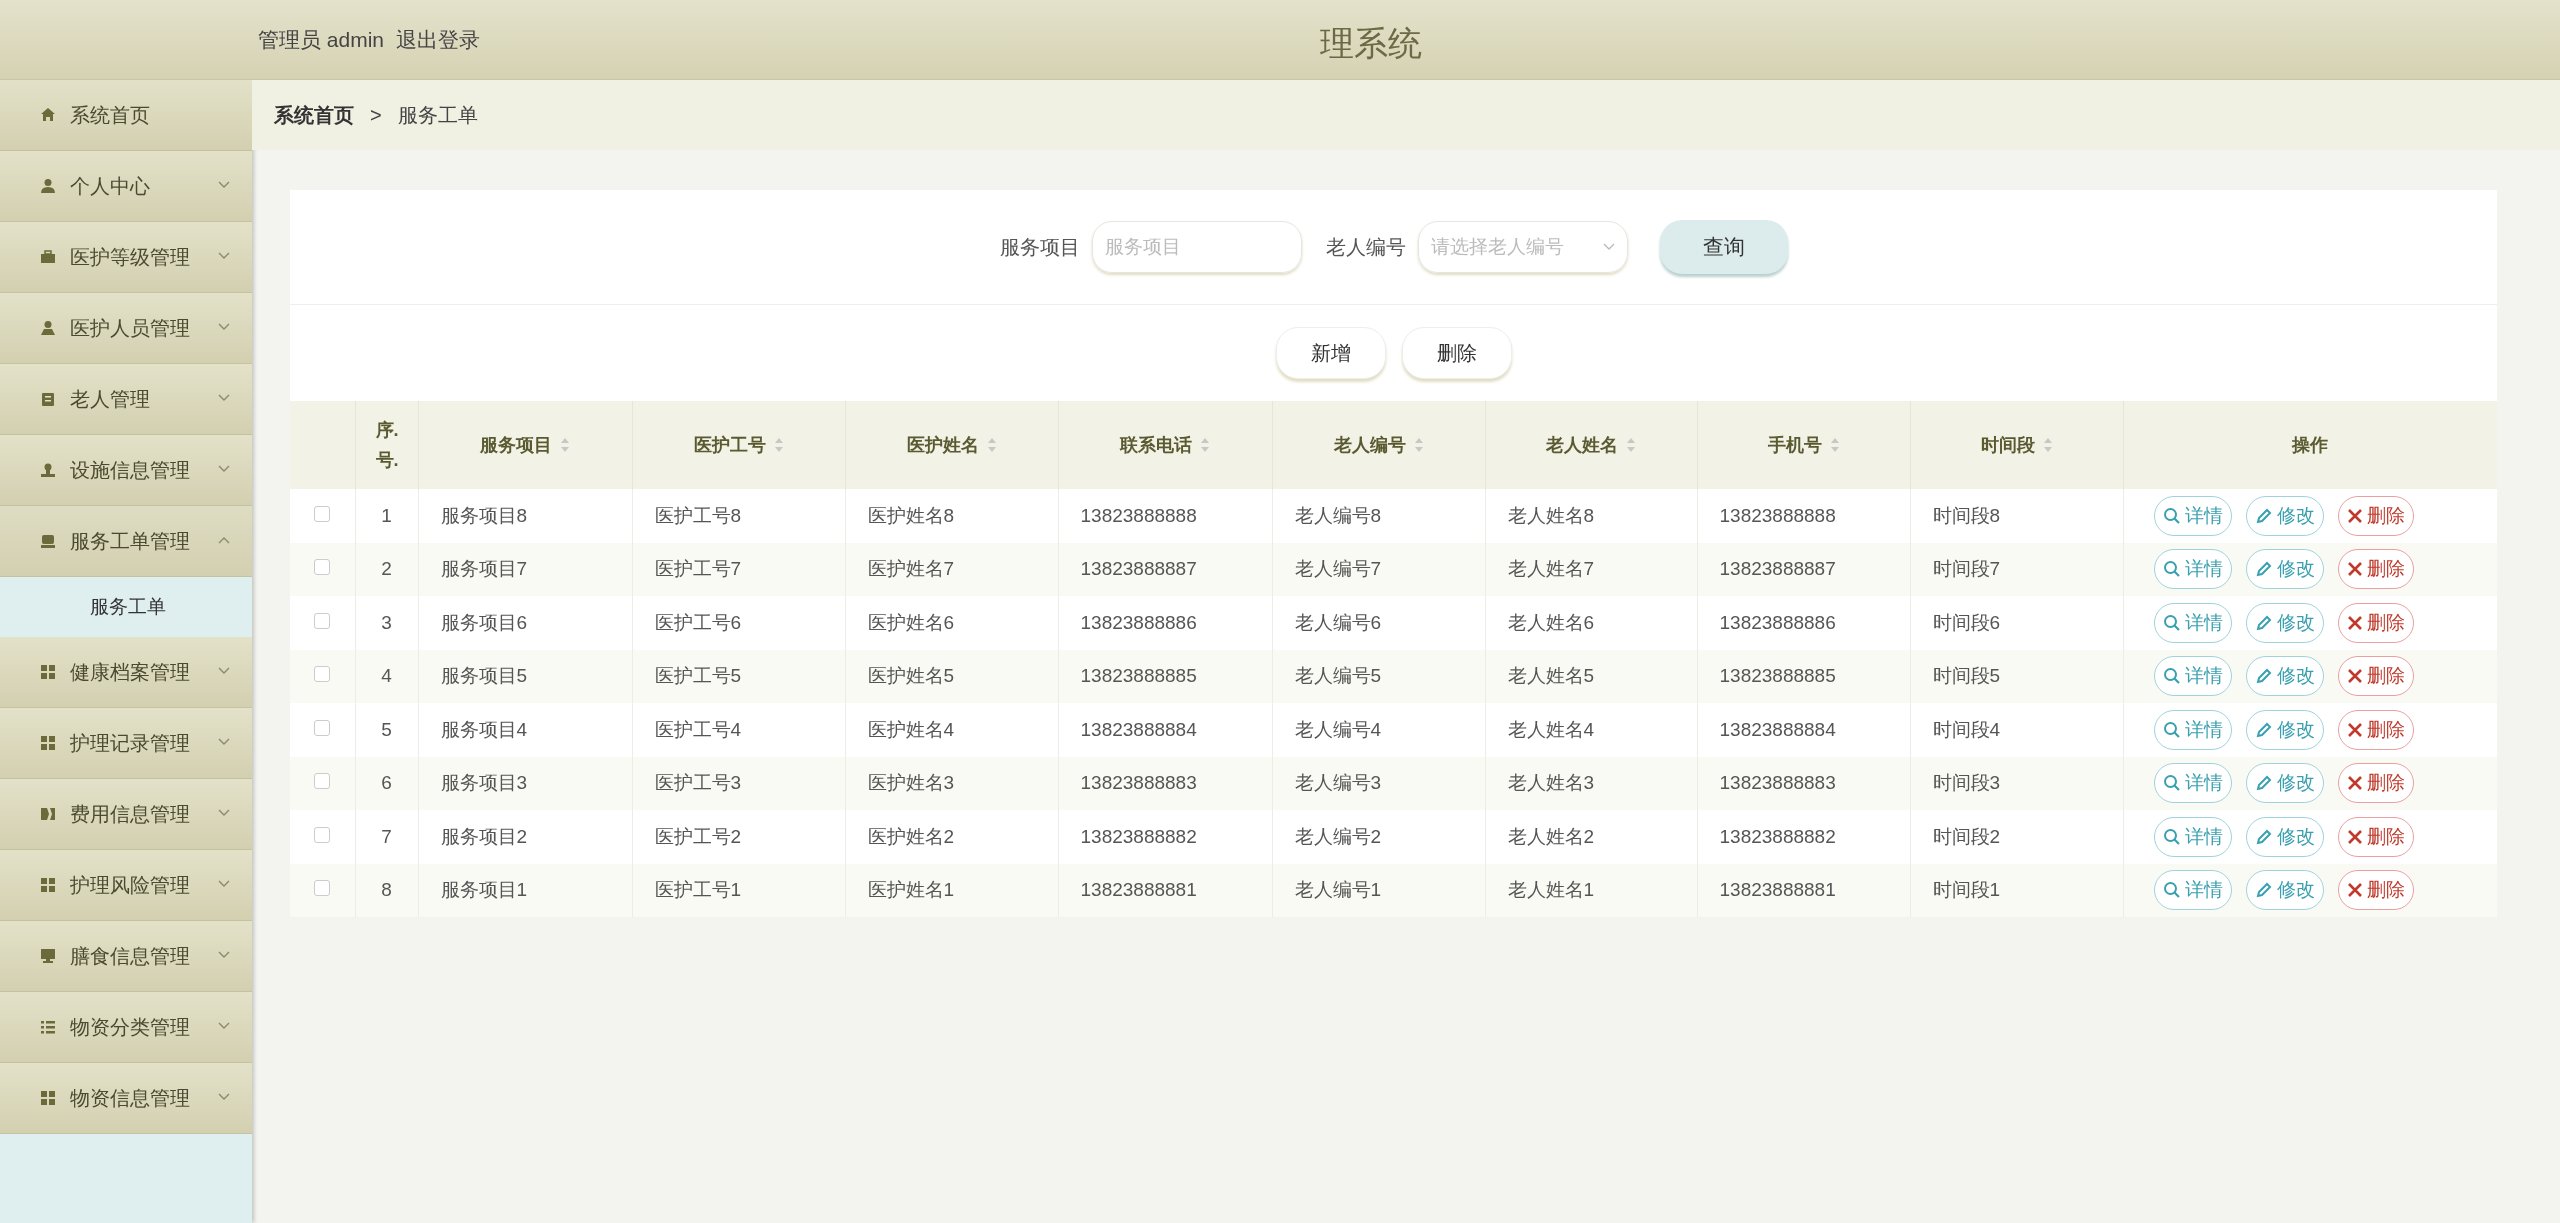 This screenshot has width=2560, height=1223. Describe the element at coordinates (1723, 247) in the screenshot. I see `search-button: 查询` at that location.